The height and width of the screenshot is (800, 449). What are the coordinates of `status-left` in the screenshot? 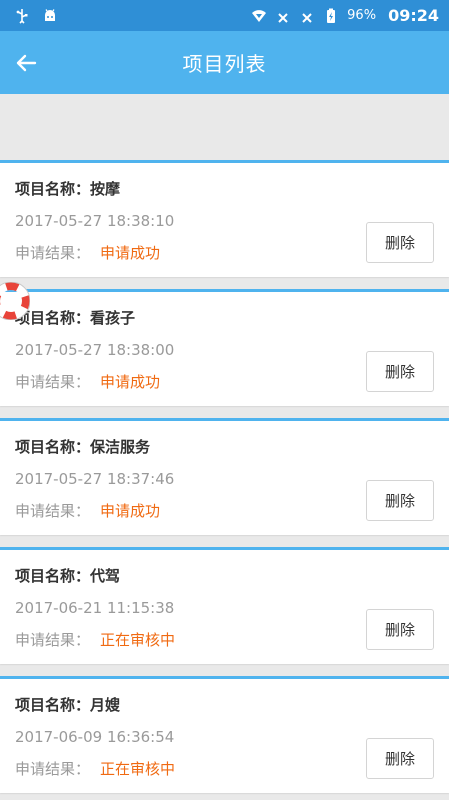 It's located at (36, 16).